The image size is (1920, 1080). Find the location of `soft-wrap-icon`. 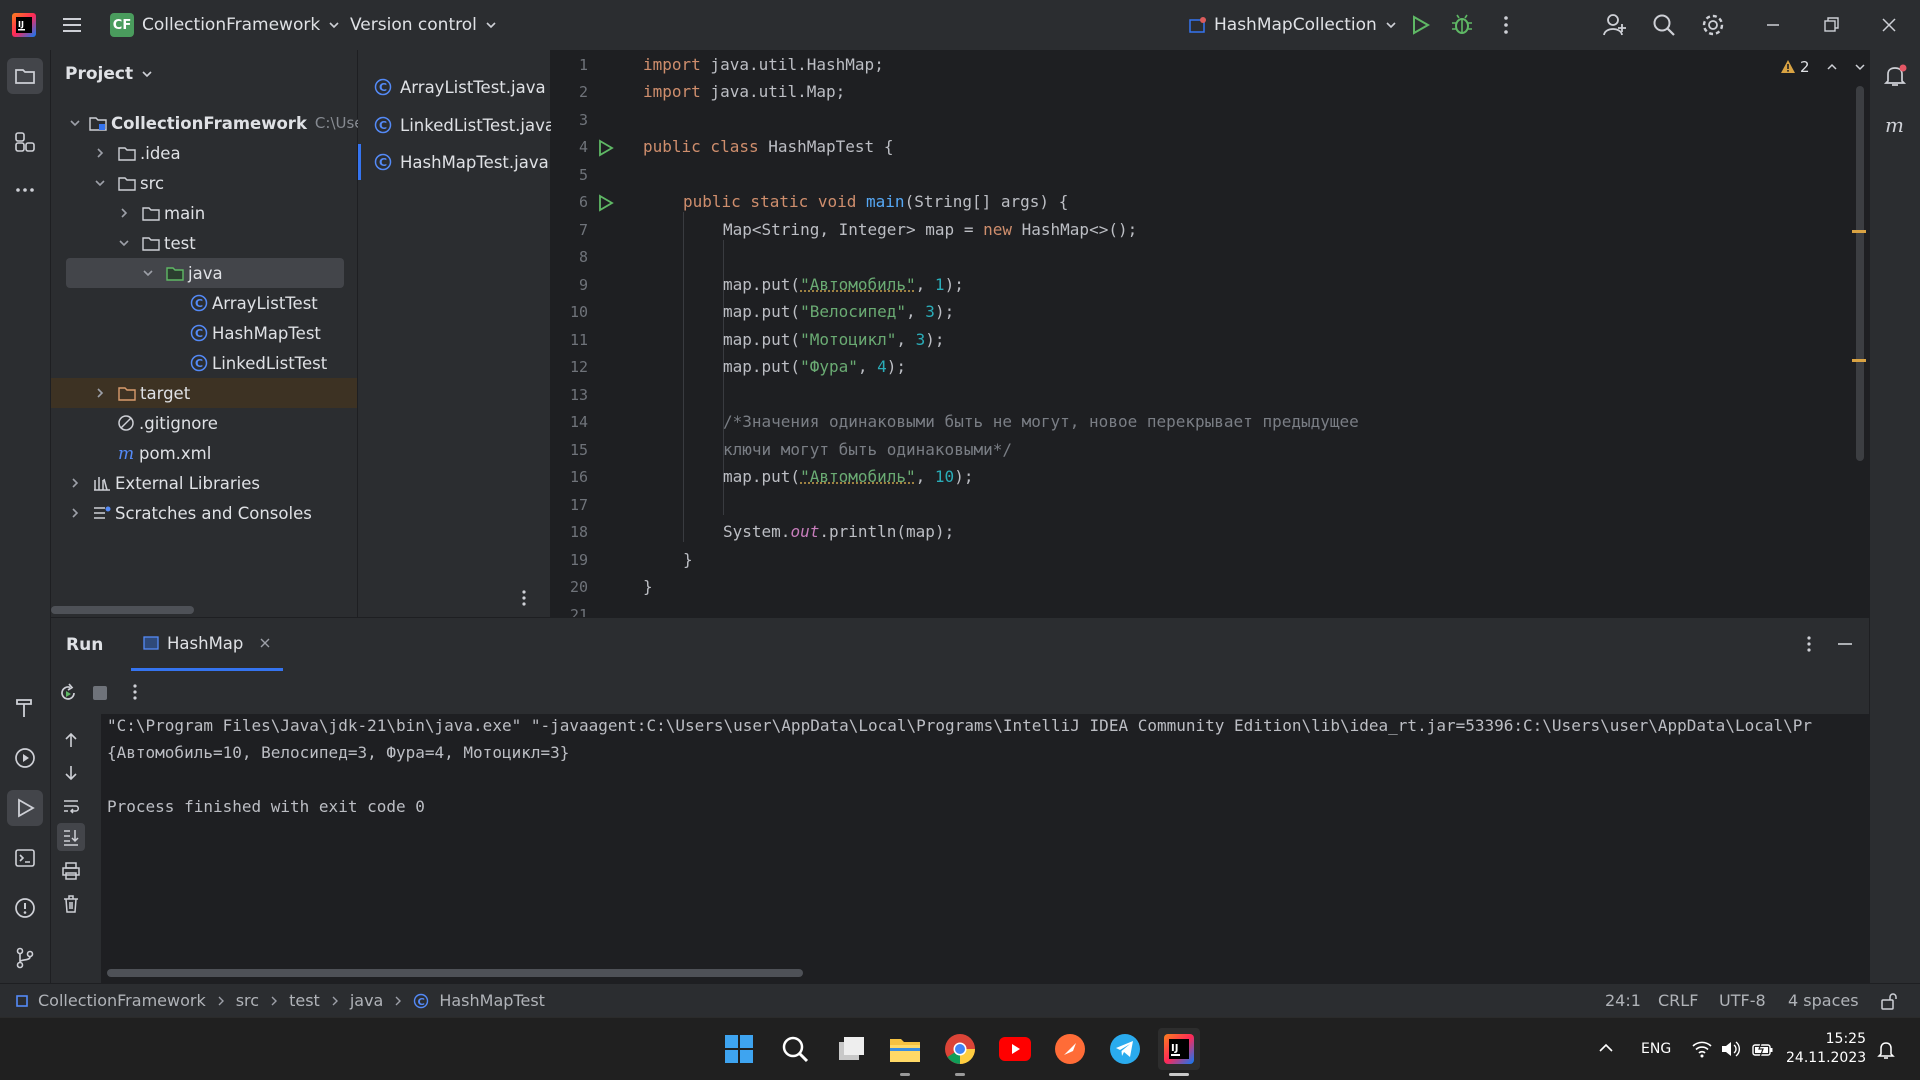

soft-wrap-icon is located at coordinates (71, 806).